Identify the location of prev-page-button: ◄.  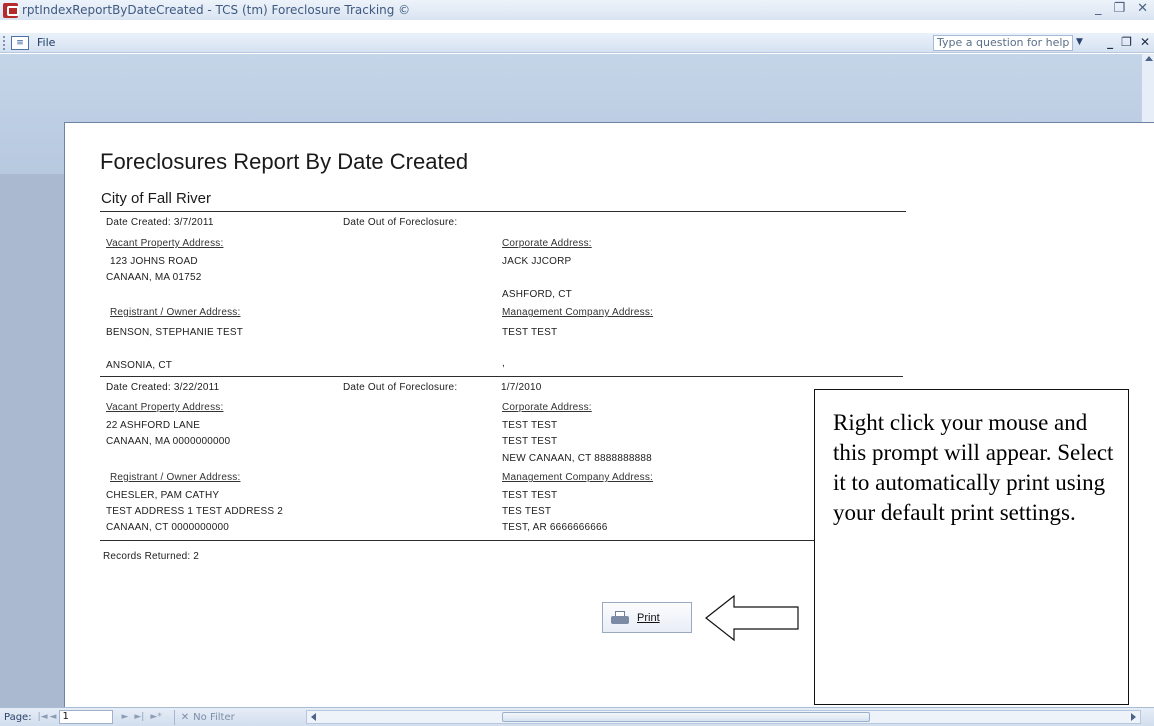
(53, 717).